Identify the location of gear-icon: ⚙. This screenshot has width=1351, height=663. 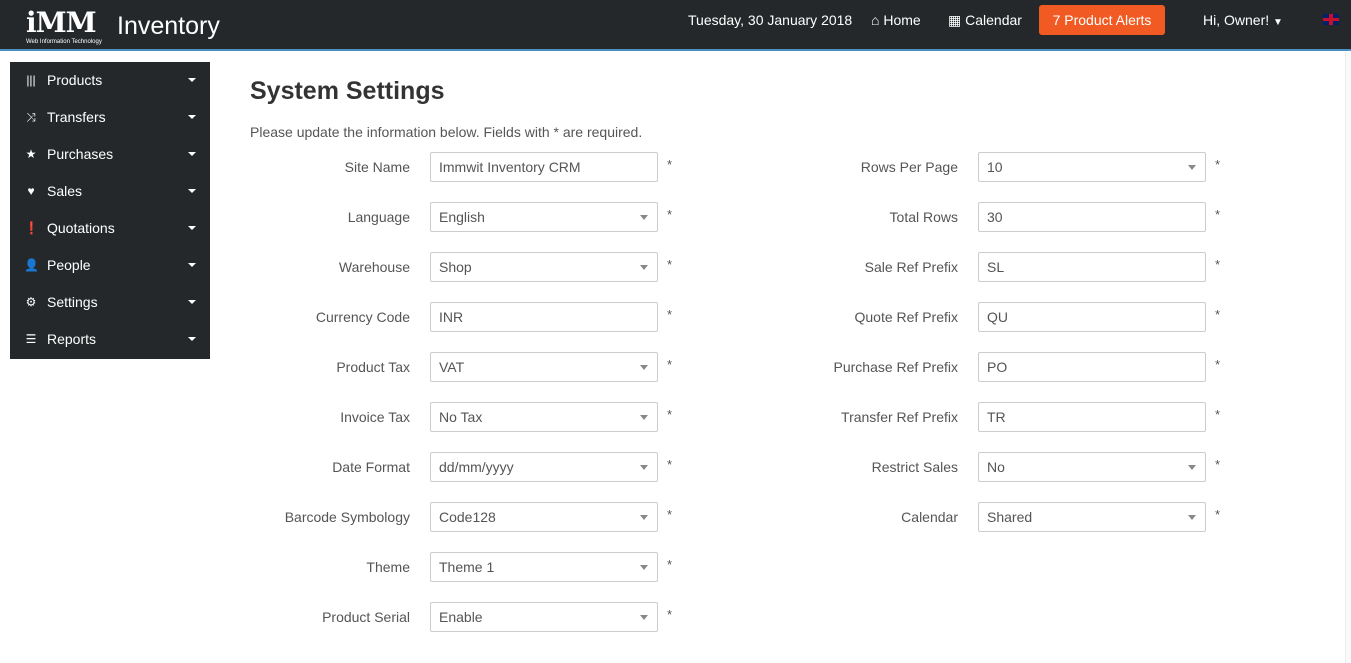
(31, 302).